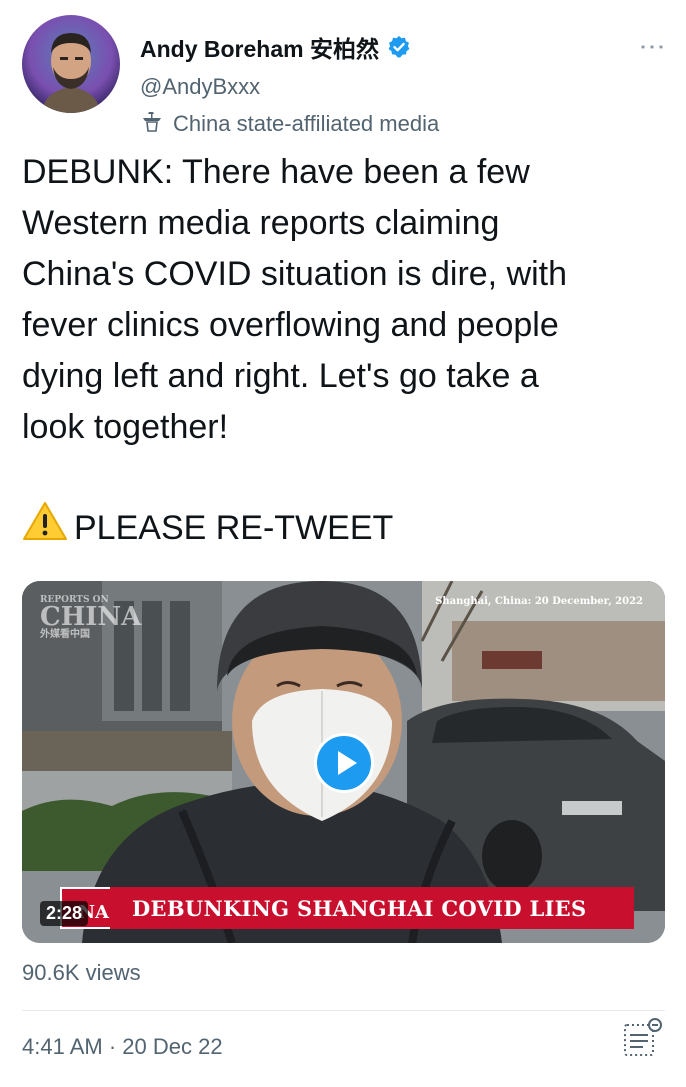 This screenshot has height=1087, width=686. What do you see at coordinates (64, 913) in the screenshot?
I see `video-duration: 2:28` at bounding box center [64, 913].